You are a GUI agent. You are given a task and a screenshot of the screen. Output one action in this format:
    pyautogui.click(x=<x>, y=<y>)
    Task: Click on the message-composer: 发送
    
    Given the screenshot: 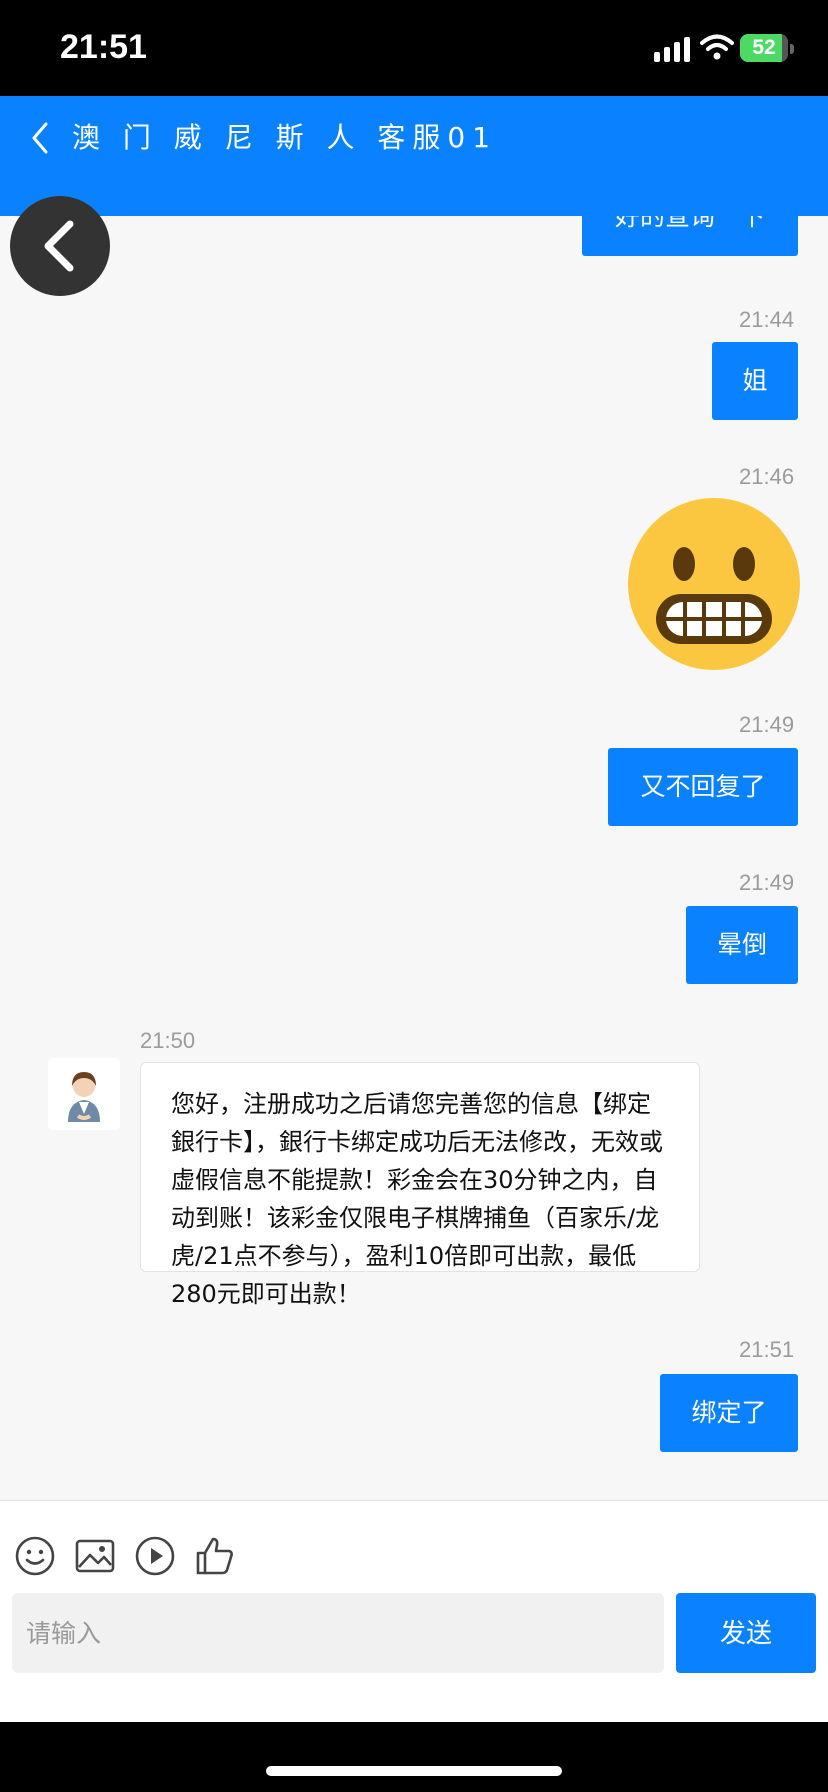 What is the action you would take?
    pyautogui.click(x=414, y=1611)
    